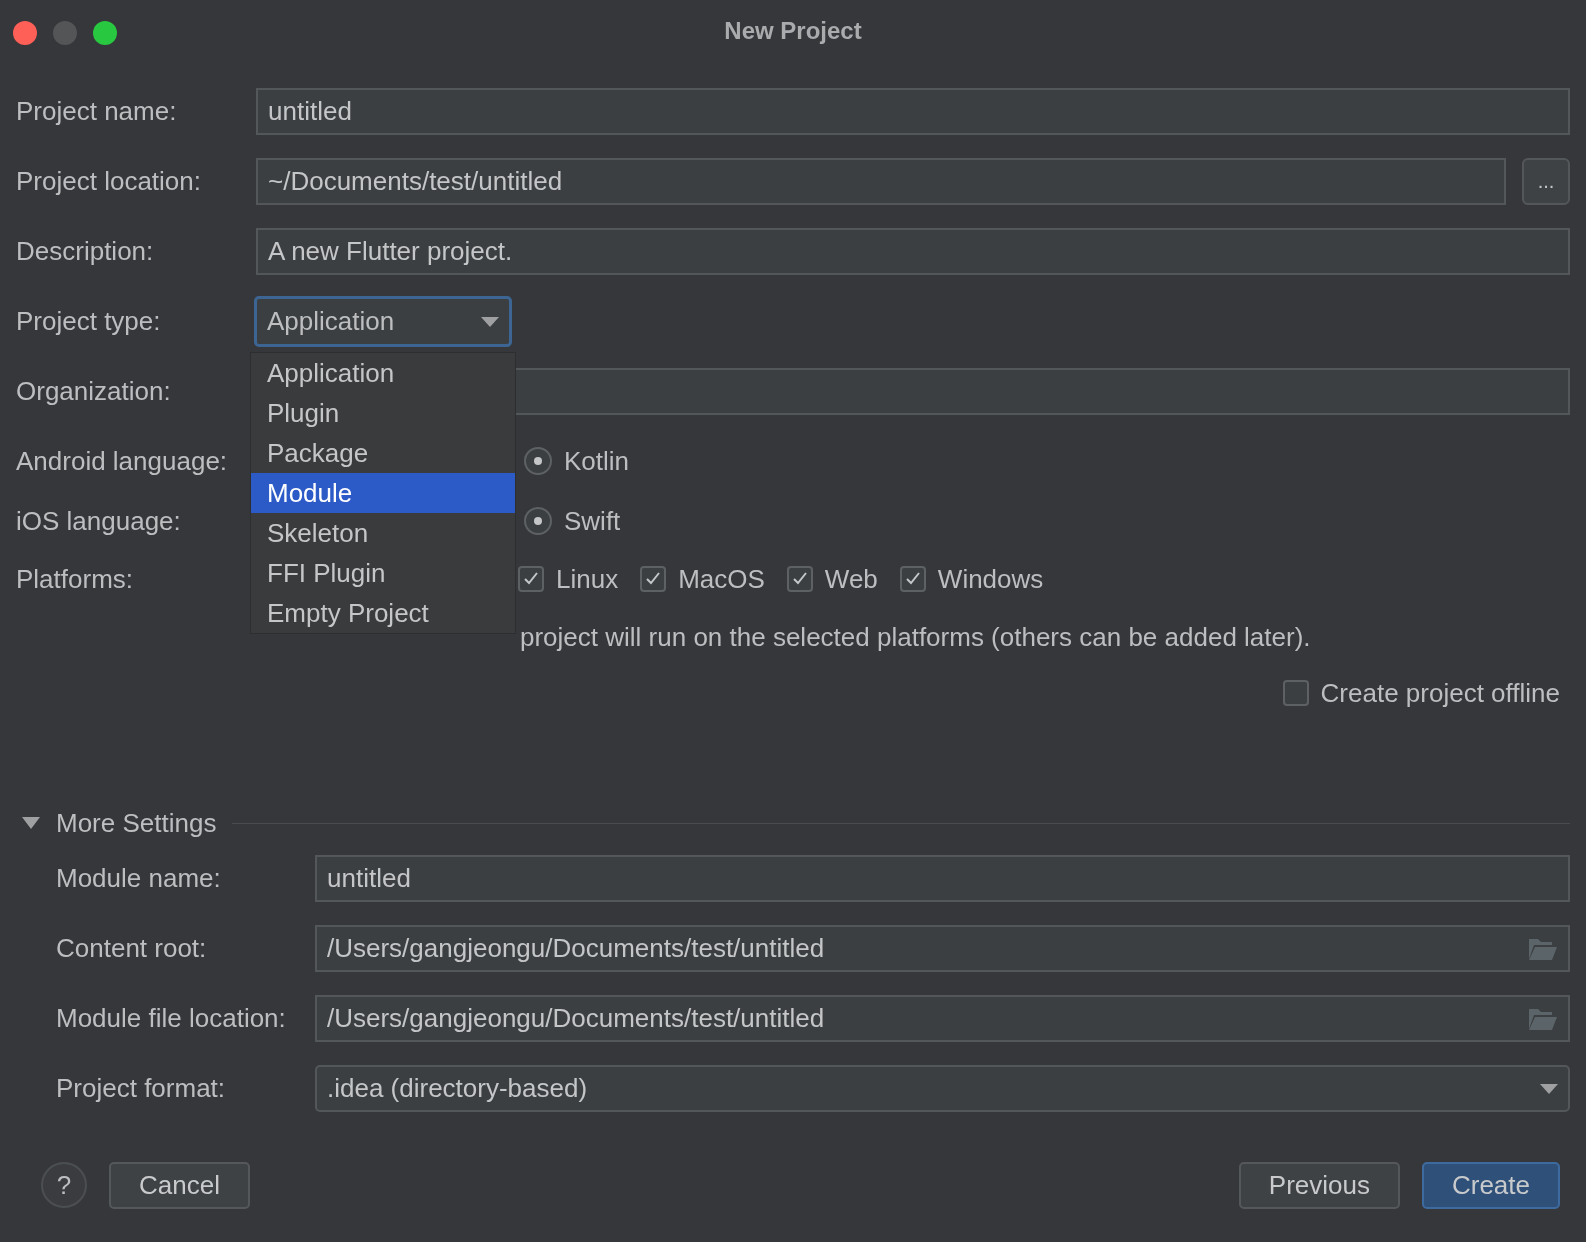 The width and height of the screenshot is (1586, 1242). Describe the element at coordinates (587, 579) in the screenshot. I see `checkbox-label: Linux` at that location.